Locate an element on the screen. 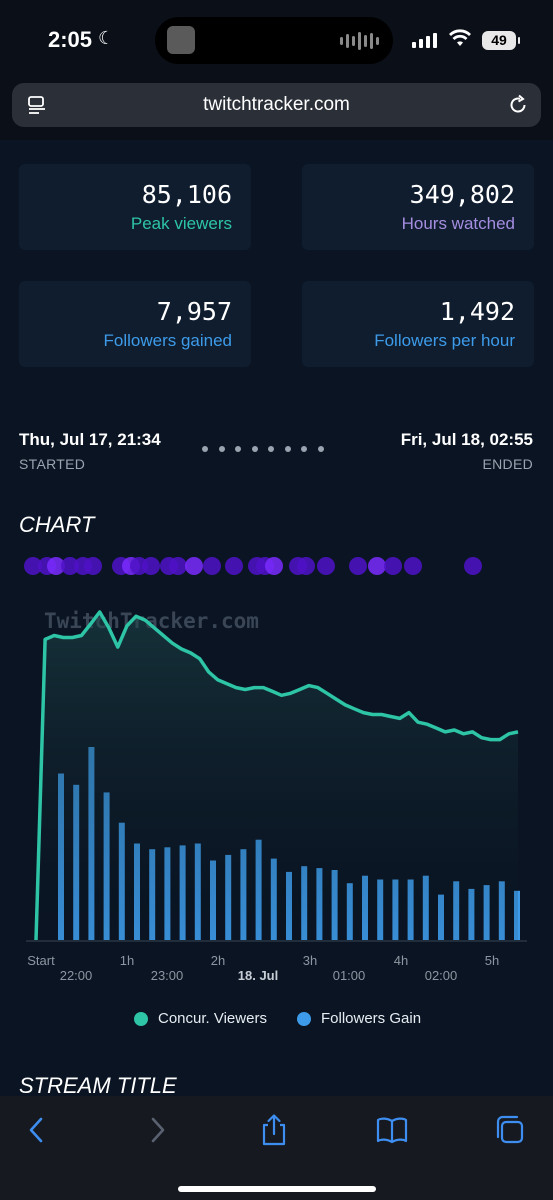  moon-icon: ☾ is located at coordinates (106, 38).